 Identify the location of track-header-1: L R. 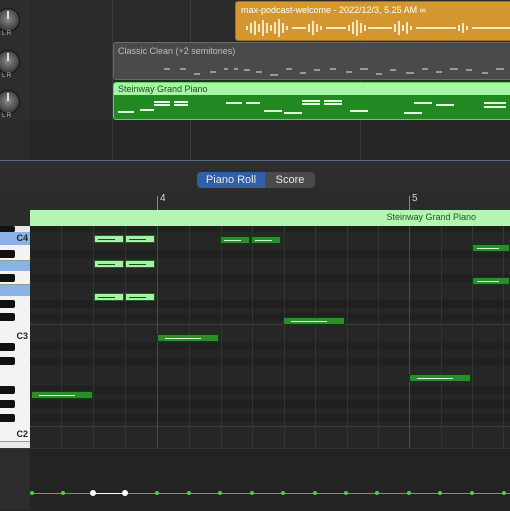
(15, 20).